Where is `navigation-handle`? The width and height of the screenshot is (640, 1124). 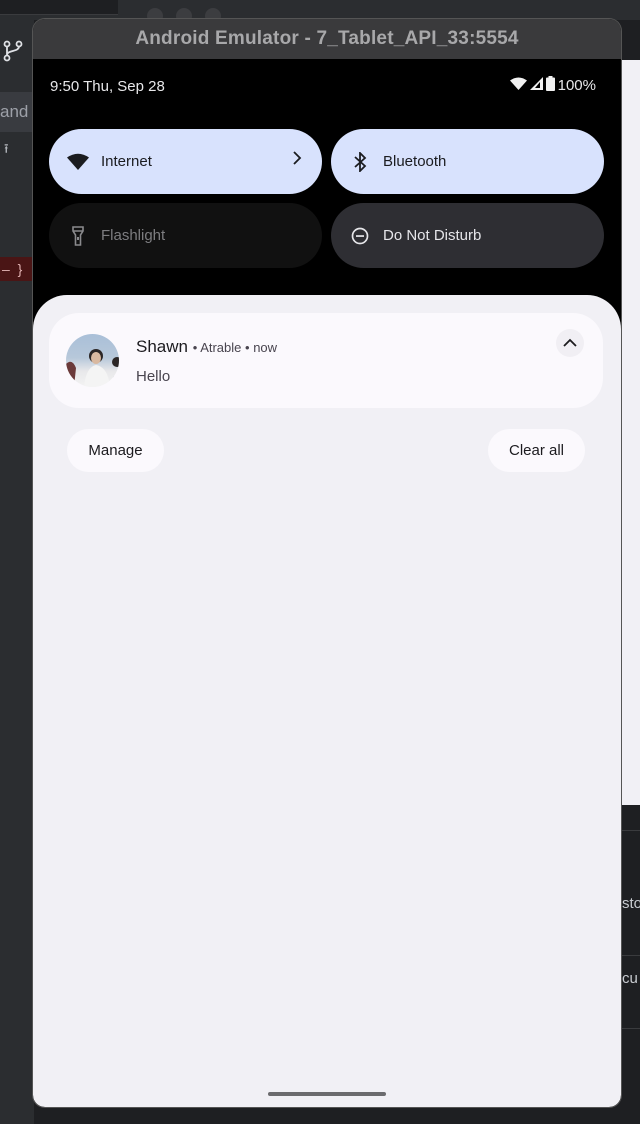
navigation-handle is located at coordinates (327, 1094).